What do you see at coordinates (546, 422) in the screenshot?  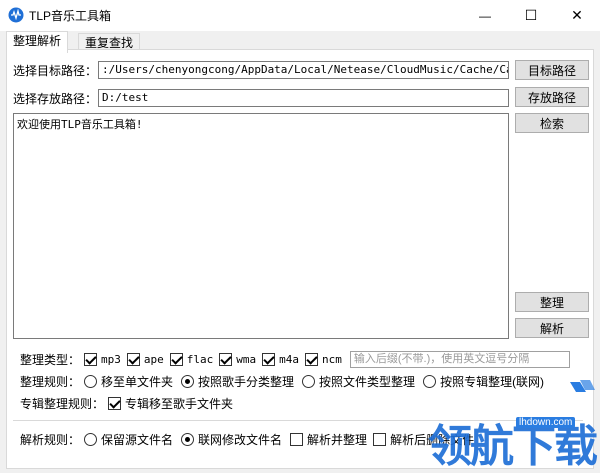 I see `watermark-site: lhdown.com` at bounding box center [546, 422].